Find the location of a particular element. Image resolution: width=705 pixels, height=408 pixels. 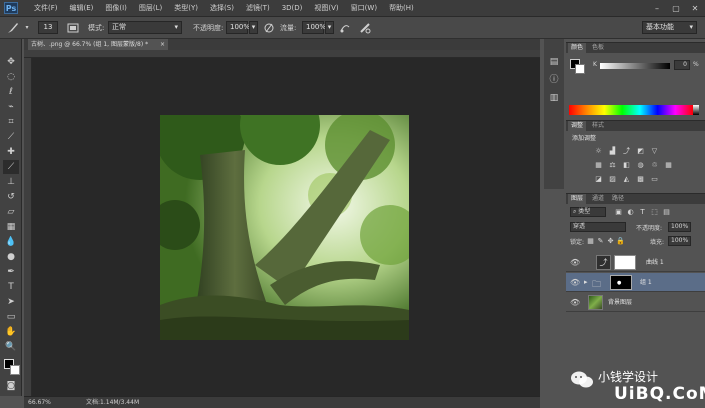

layer-name: 曲线 1 is located at coordinates (655, 262).